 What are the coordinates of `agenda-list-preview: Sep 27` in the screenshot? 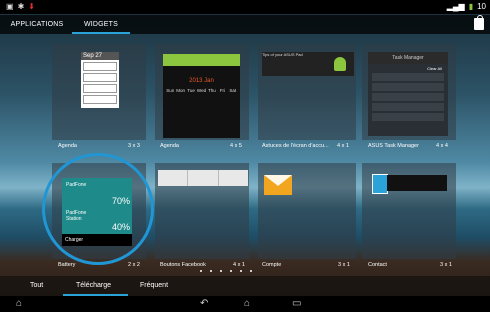 It's located at (100, 80).